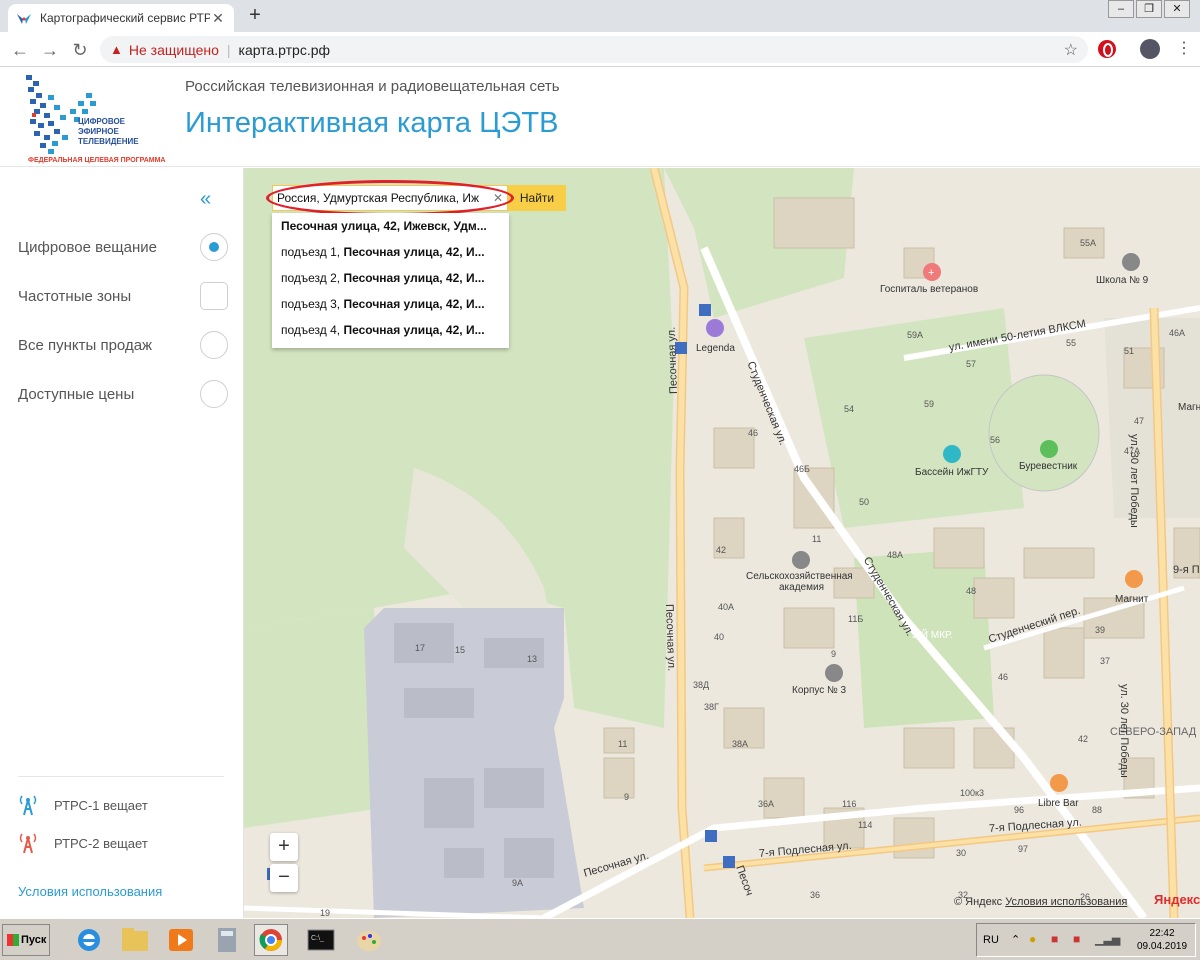 This screenshot has width=1200, height=961. What do you see at coordinates (50, 50) in the screenshot?
I see `forward-icon: →` at bounding box center [50, 50].